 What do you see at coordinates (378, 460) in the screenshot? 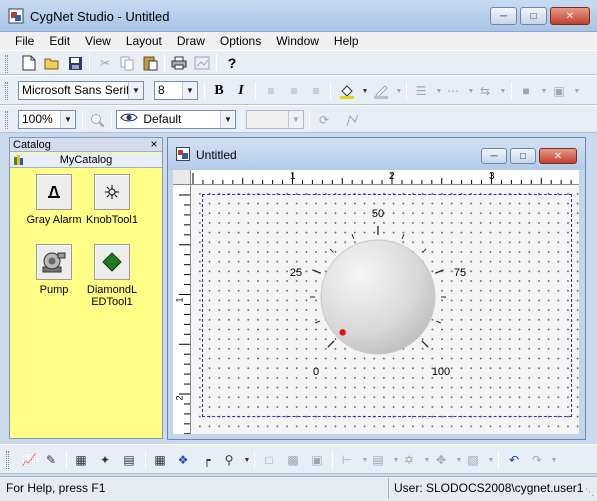
I see `distribute-icon: ▤` at bounding box center [378, 460].